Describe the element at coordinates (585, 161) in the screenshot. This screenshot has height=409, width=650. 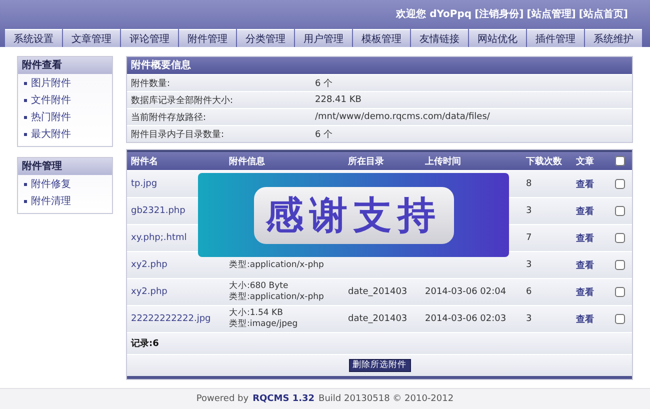
I see `column-header: 文章` at that location.